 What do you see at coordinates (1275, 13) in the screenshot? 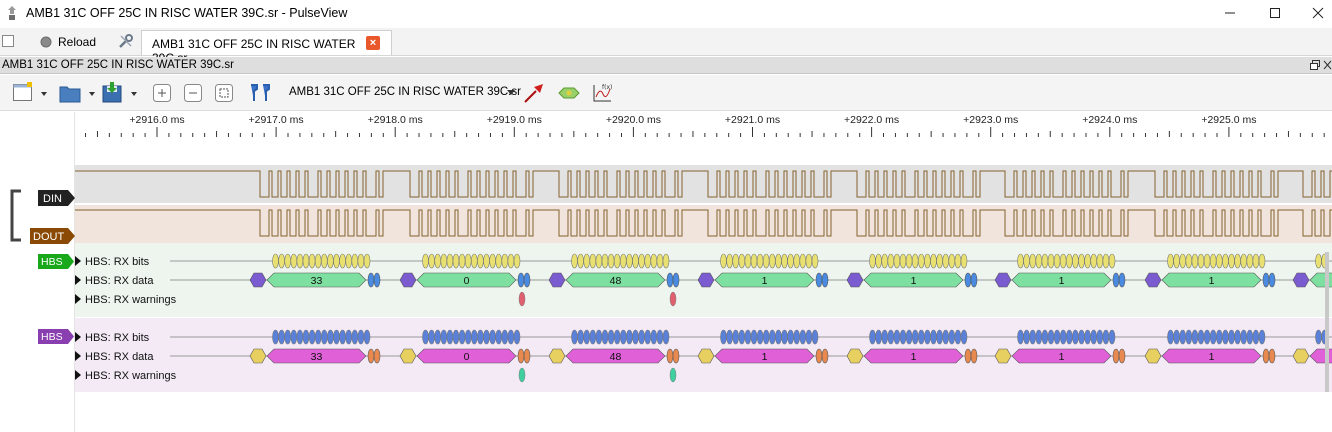
I see `maximize-icon` at bounding box center [1275, 13].